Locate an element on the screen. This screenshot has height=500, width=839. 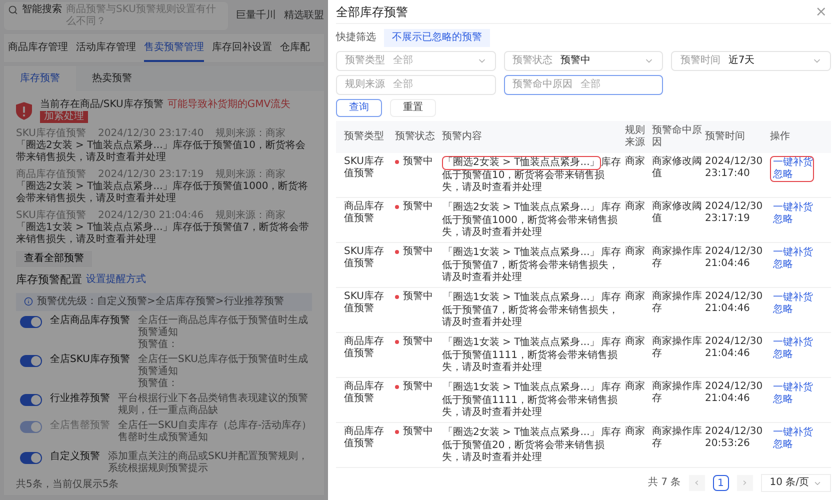
filter-field: 规则来源 全部 is located at coordinates (416, 85).